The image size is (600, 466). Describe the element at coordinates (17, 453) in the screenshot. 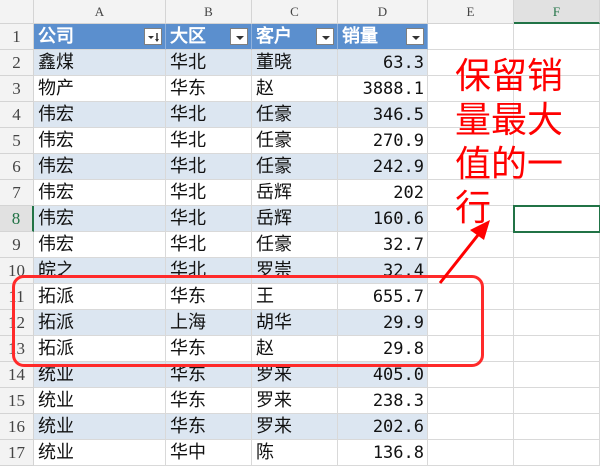

I see `row-header: 17` at that location.